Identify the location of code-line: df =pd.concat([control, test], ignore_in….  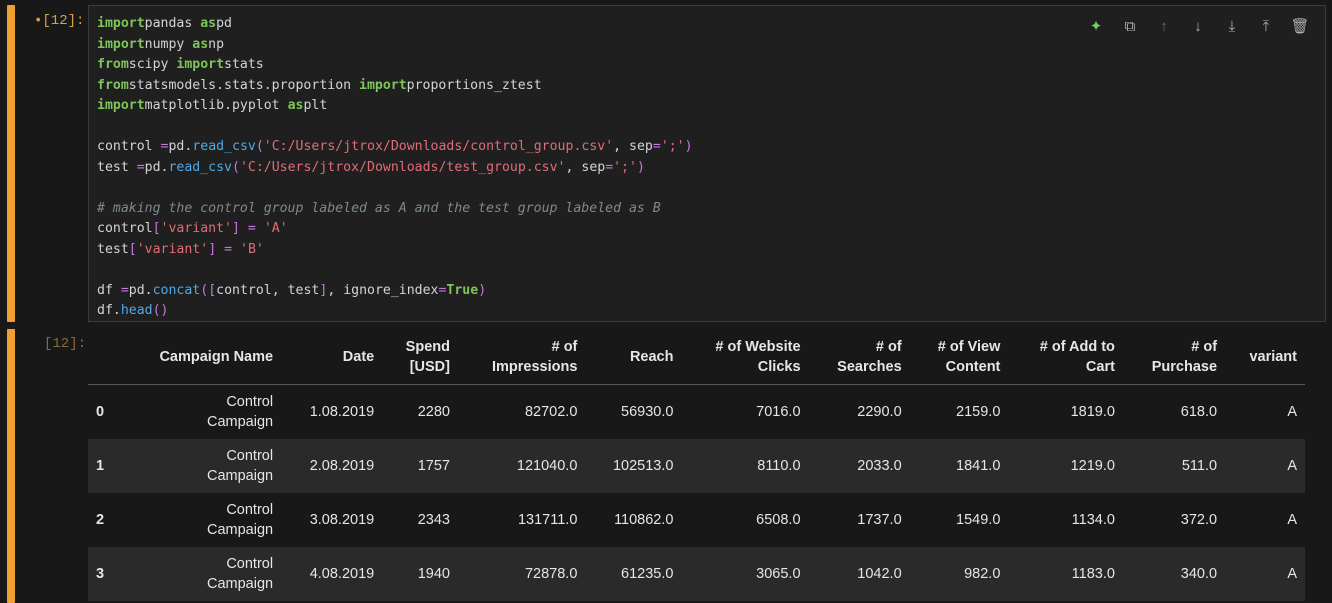
(292, 290).